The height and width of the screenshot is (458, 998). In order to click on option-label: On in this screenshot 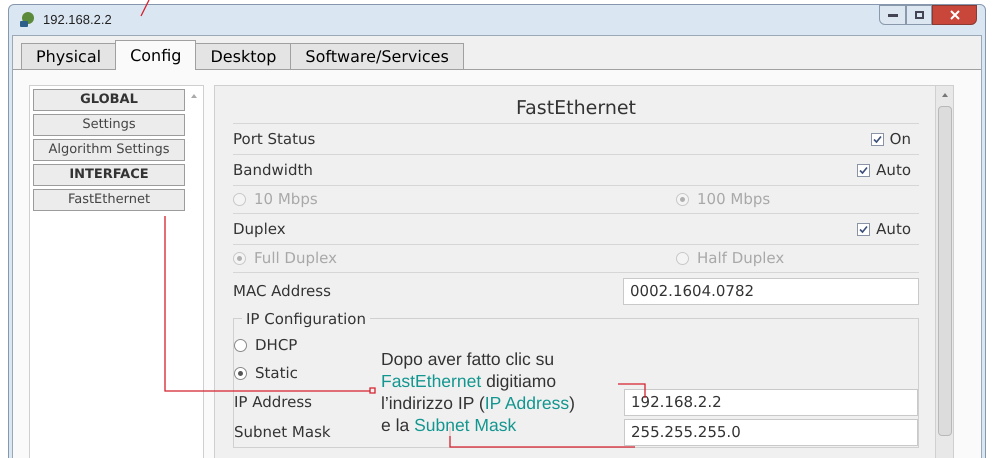, I will do `click(900, 139)`.